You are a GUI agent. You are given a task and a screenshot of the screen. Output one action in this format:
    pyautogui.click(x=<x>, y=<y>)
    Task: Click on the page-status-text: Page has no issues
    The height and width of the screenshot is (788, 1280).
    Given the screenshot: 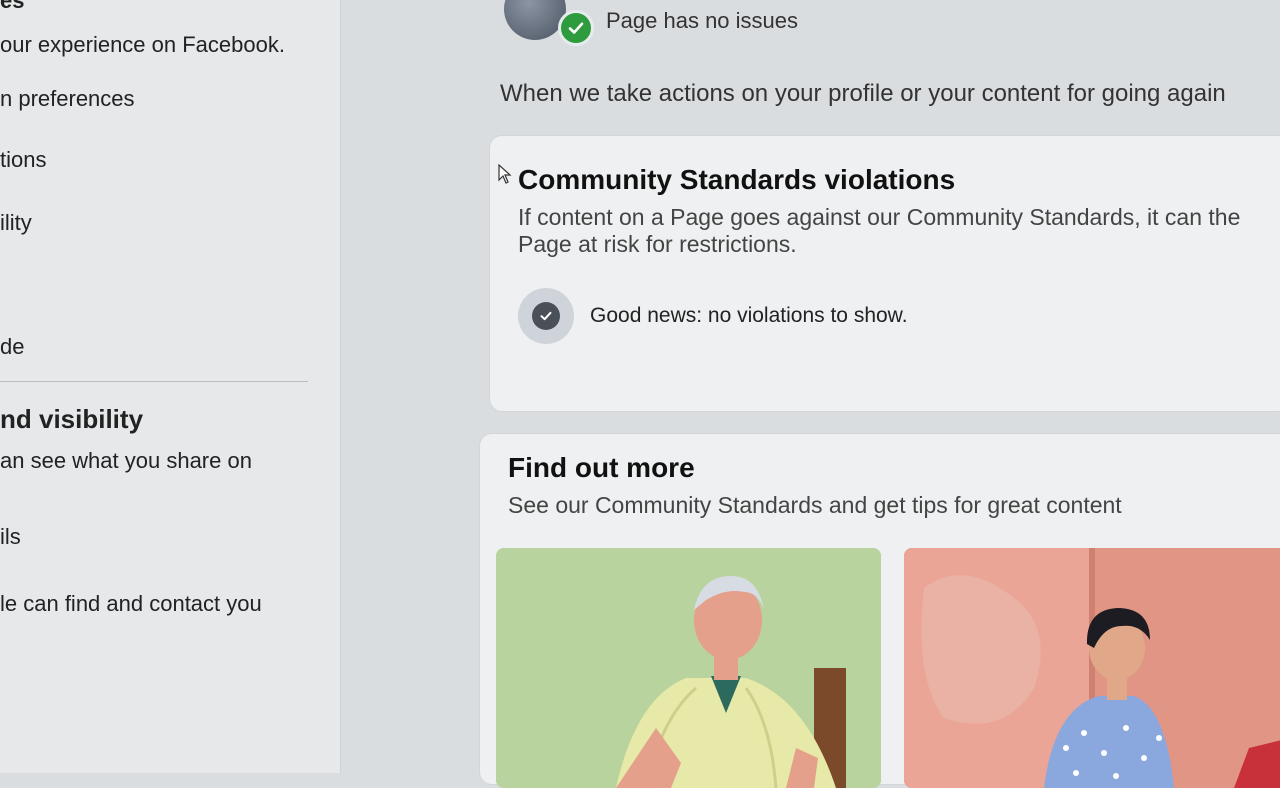 What is the action you would take?
    pyautogui.click(x=702, y=20)
    